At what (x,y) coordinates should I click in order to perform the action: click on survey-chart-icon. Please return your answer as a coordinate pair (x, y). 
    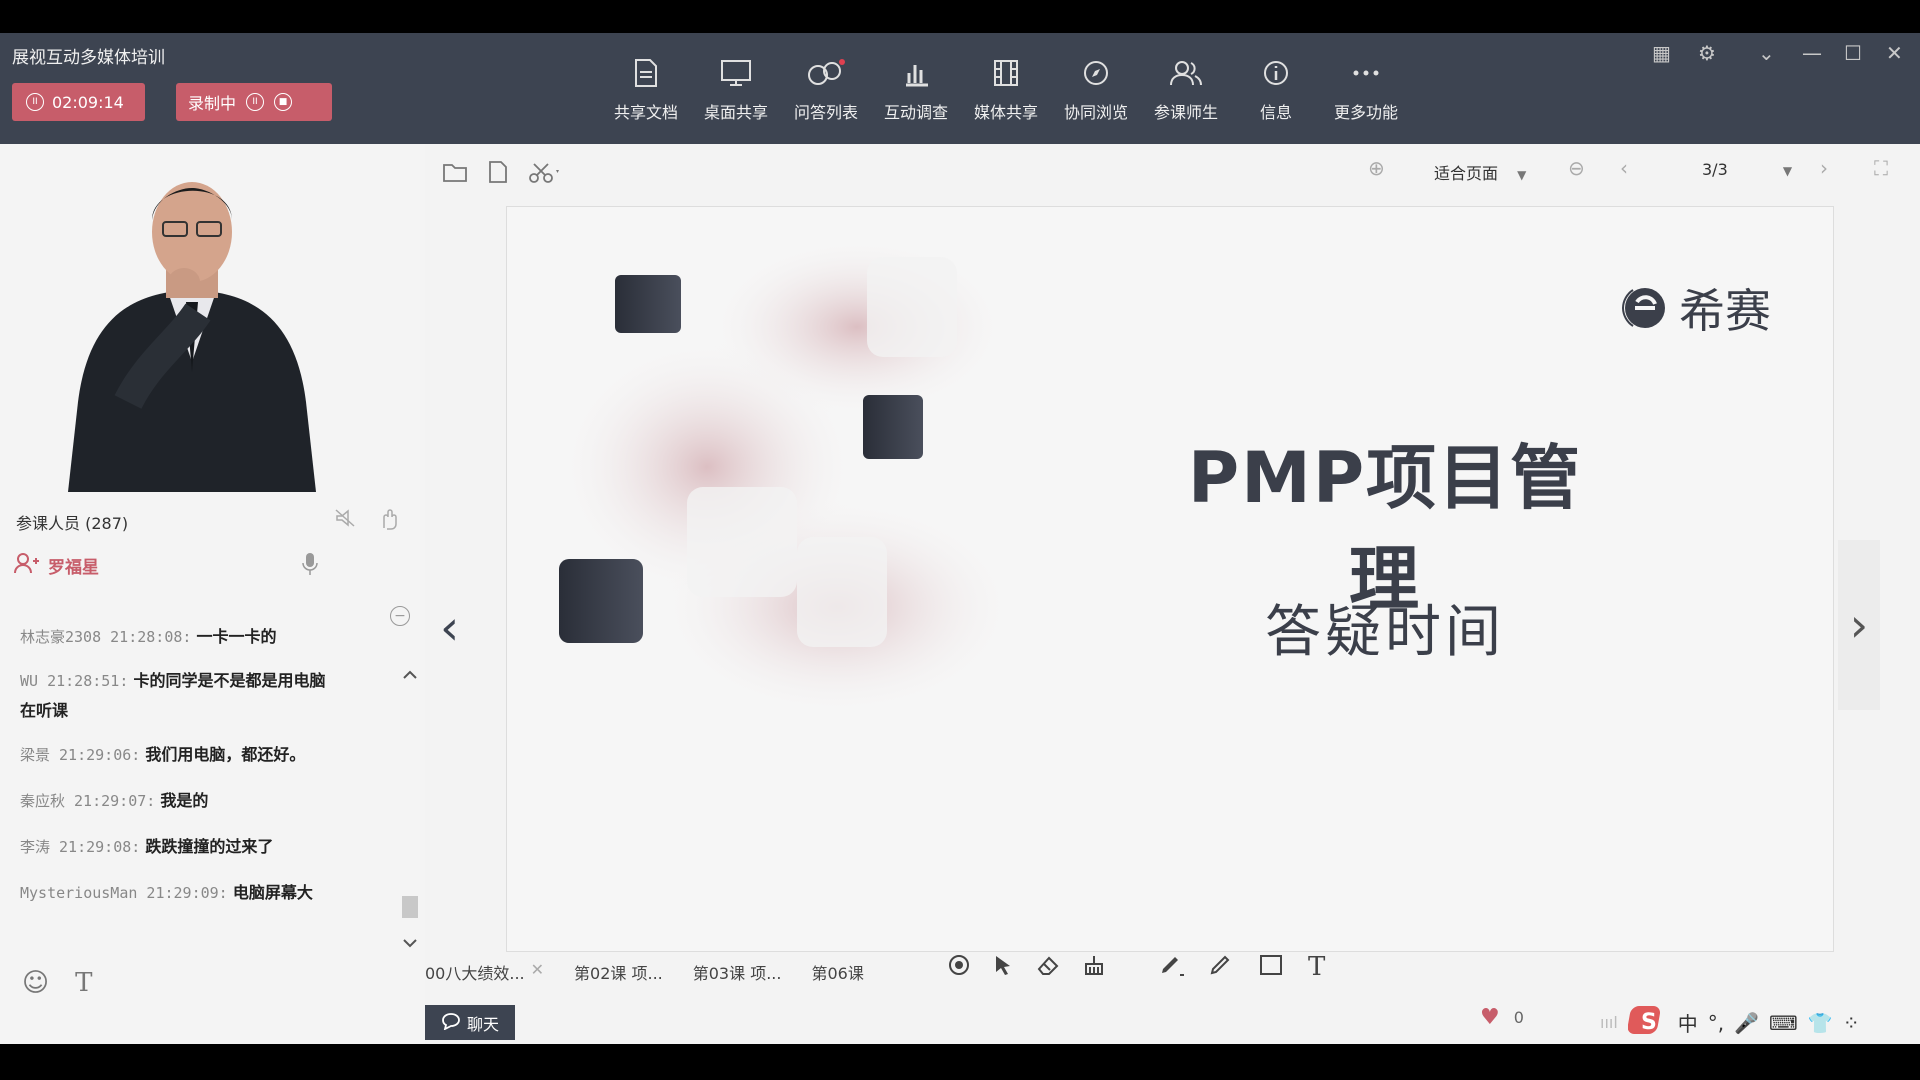
    Looking at the image, I should click on (916, 73).